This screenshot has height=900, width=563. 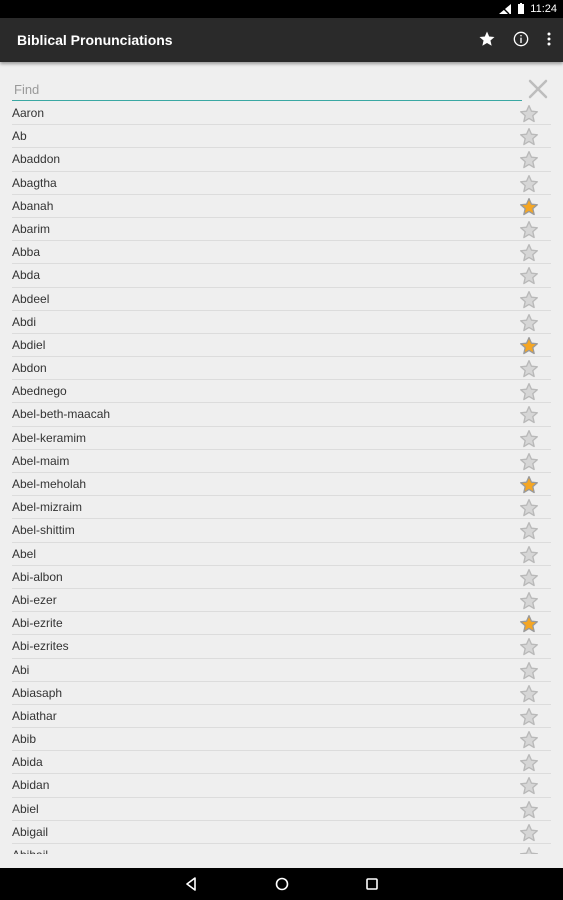 What do you see at coordinates (281, 137) in the screenshot?
I see `list-item: Ab` at bounding box center [281, 137].